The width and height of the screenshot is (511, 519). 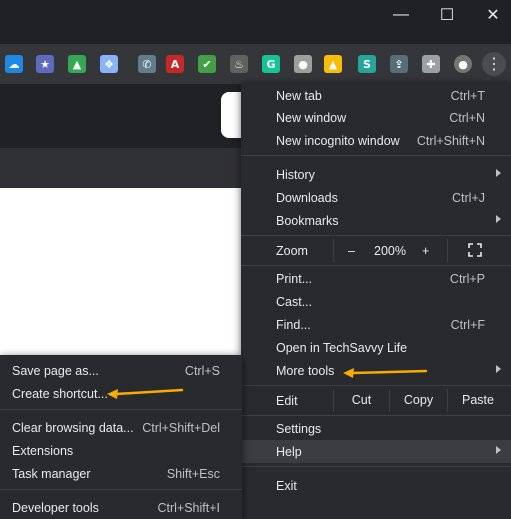 What do you see at coordinates (333, 64) in the screenshot?
I see `drive-icon: ▲` at bounding box center [333, 64].